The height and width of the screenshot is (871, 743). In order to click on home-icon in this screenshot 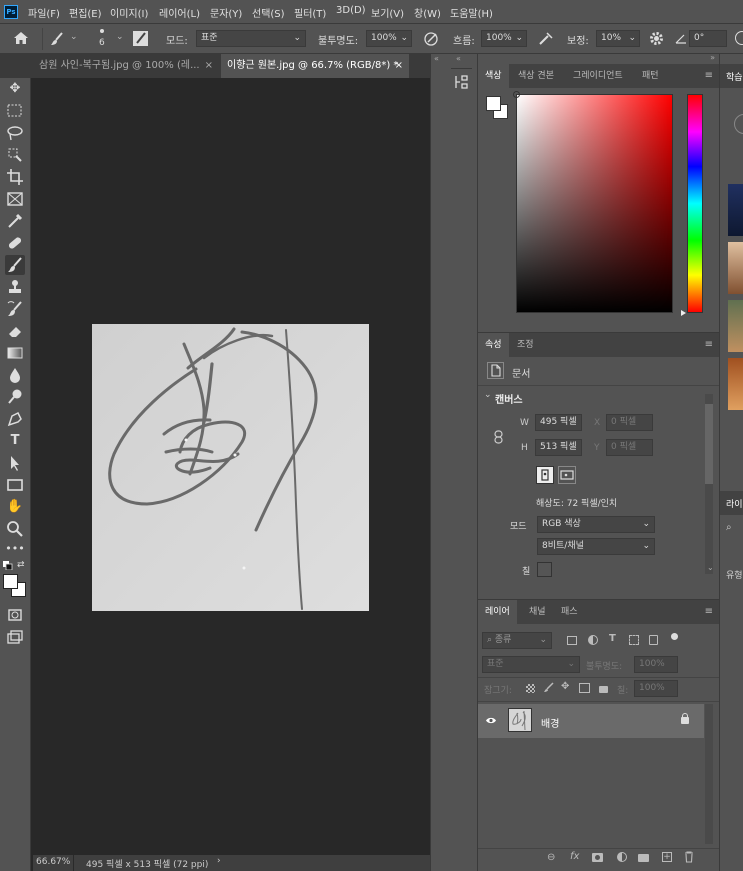, I will do `click(21, 38)`.